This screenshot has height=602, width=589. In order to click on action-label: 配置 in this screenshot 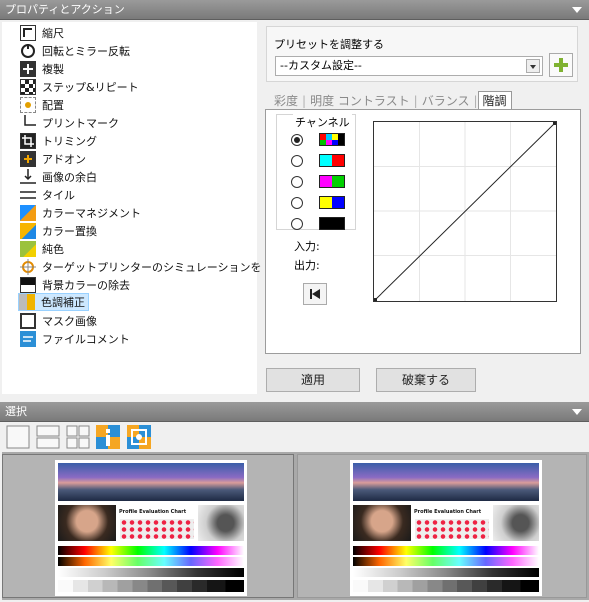, I will do `click(53, 105)`.